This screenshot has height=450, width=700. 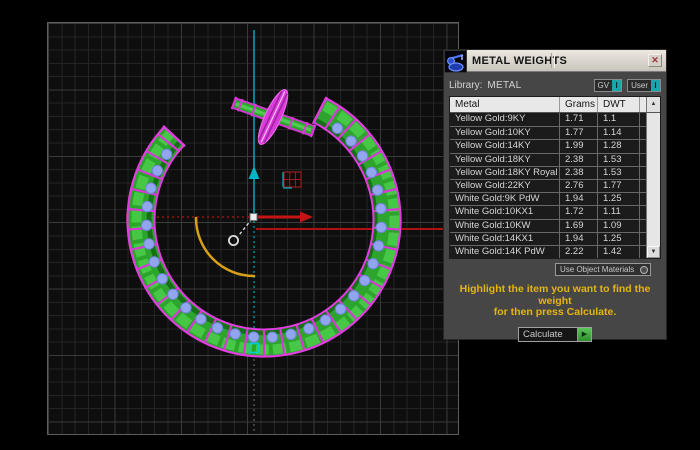 I want to click on instruction-line-2: for then press Calculate., so click(x=555, y=312).